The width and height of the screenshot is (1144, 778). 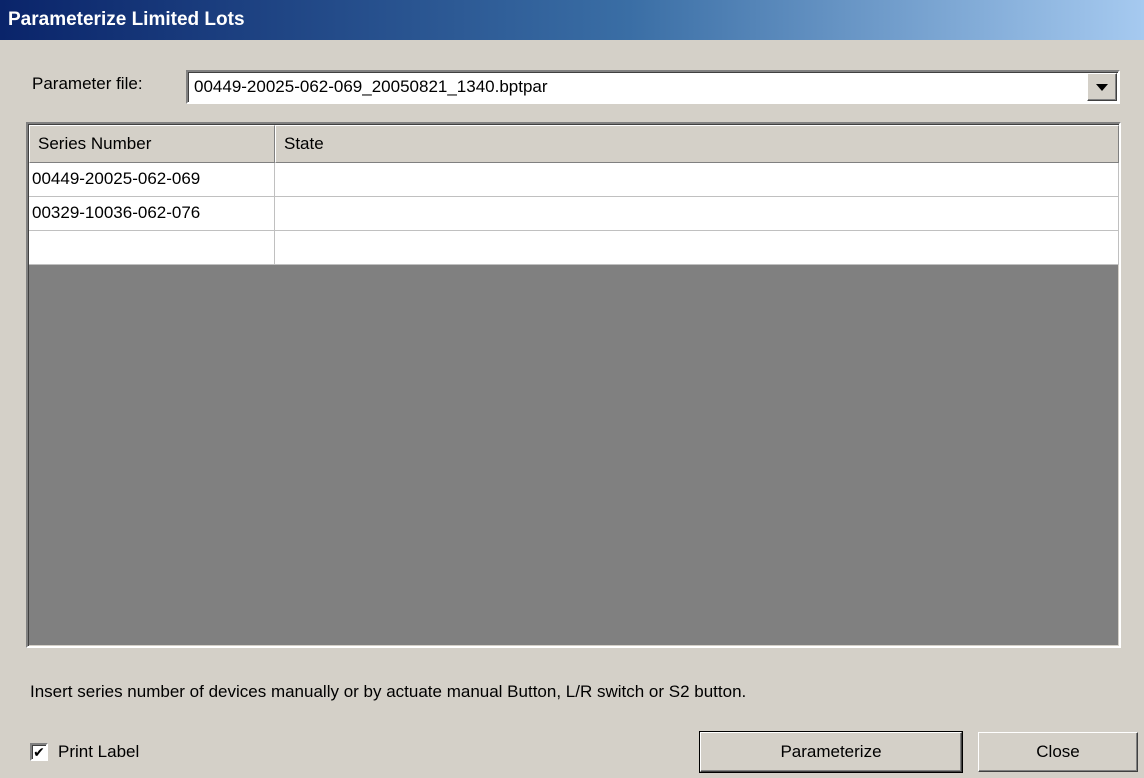 I want to click on parameter-file-value: 00449-20025-062-069_20050821_1340.bptpar, so click(x=371, y=86).